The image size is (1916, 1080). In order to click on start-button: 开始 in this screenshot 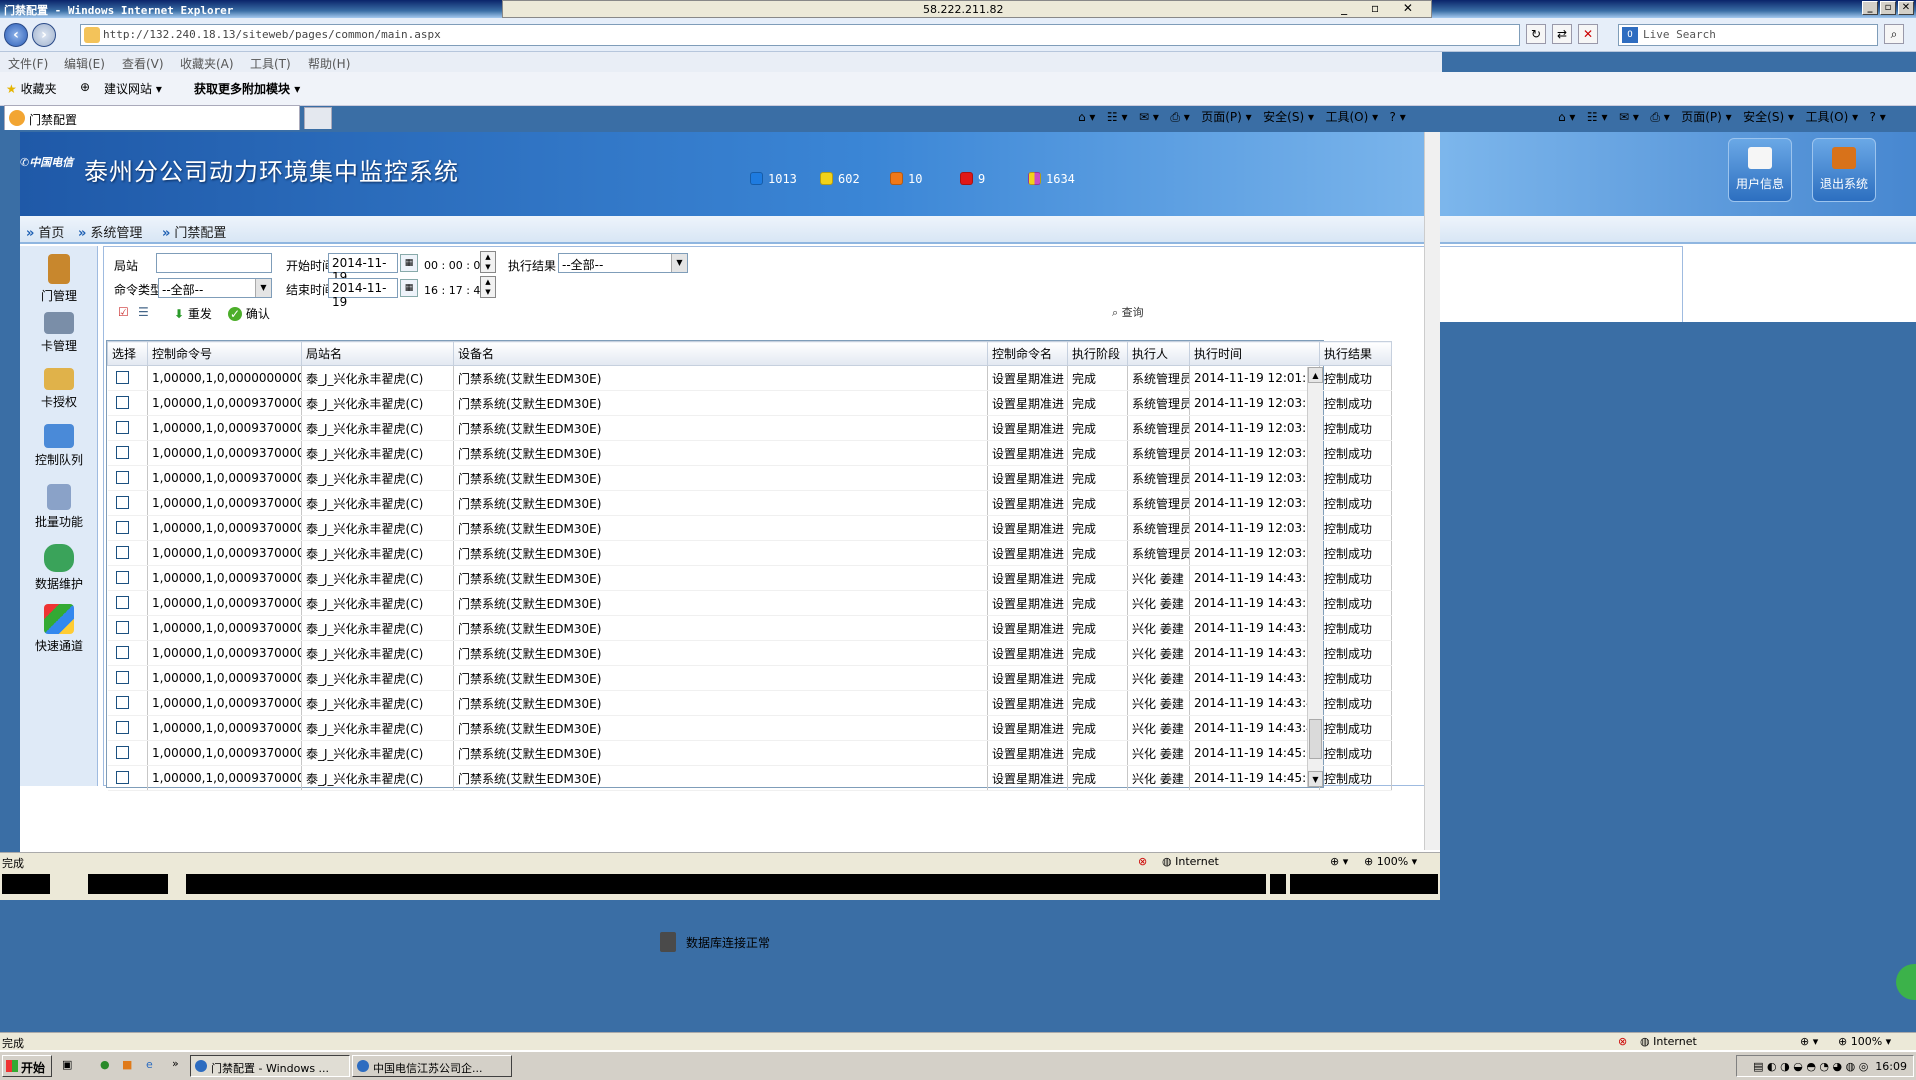, I will do `click(27, 1066)`.